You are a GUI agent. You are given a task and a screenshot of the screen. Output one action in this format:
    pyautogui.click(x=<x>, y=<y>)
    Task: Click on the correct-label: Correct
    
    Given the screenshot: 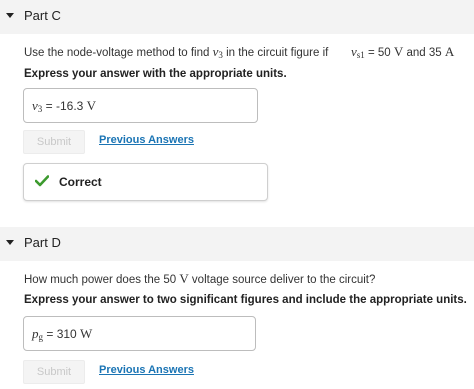 What is the action you would take?
    pyautogui.click(x=80, y=182)
    